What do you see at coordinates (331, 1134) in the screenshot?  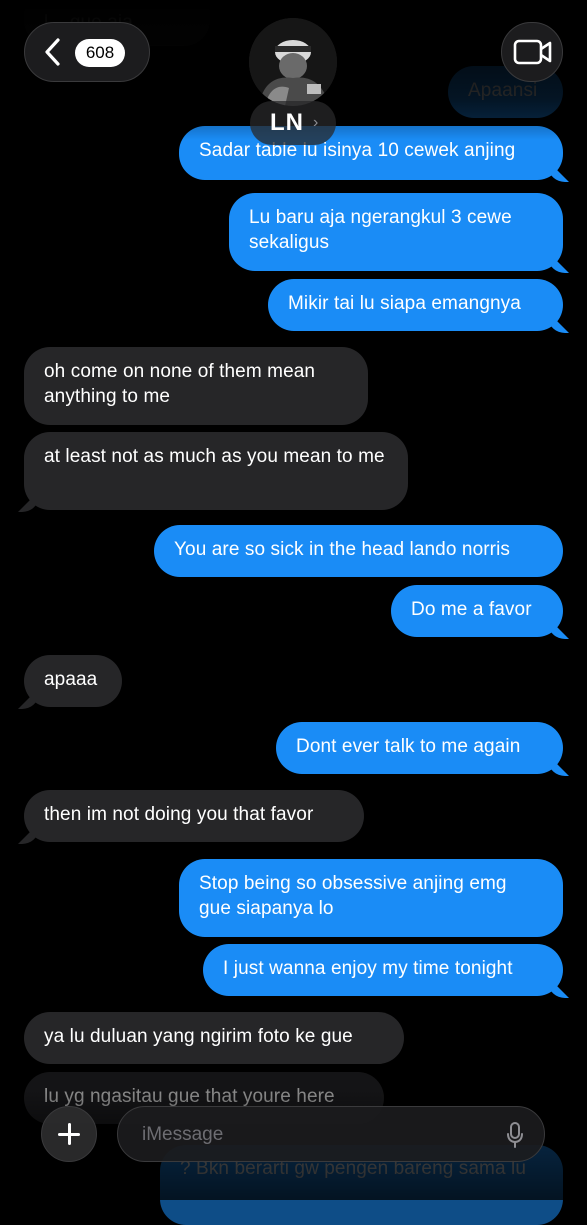 I see `message-input: iMessage` at bounding box center [331, 1134].